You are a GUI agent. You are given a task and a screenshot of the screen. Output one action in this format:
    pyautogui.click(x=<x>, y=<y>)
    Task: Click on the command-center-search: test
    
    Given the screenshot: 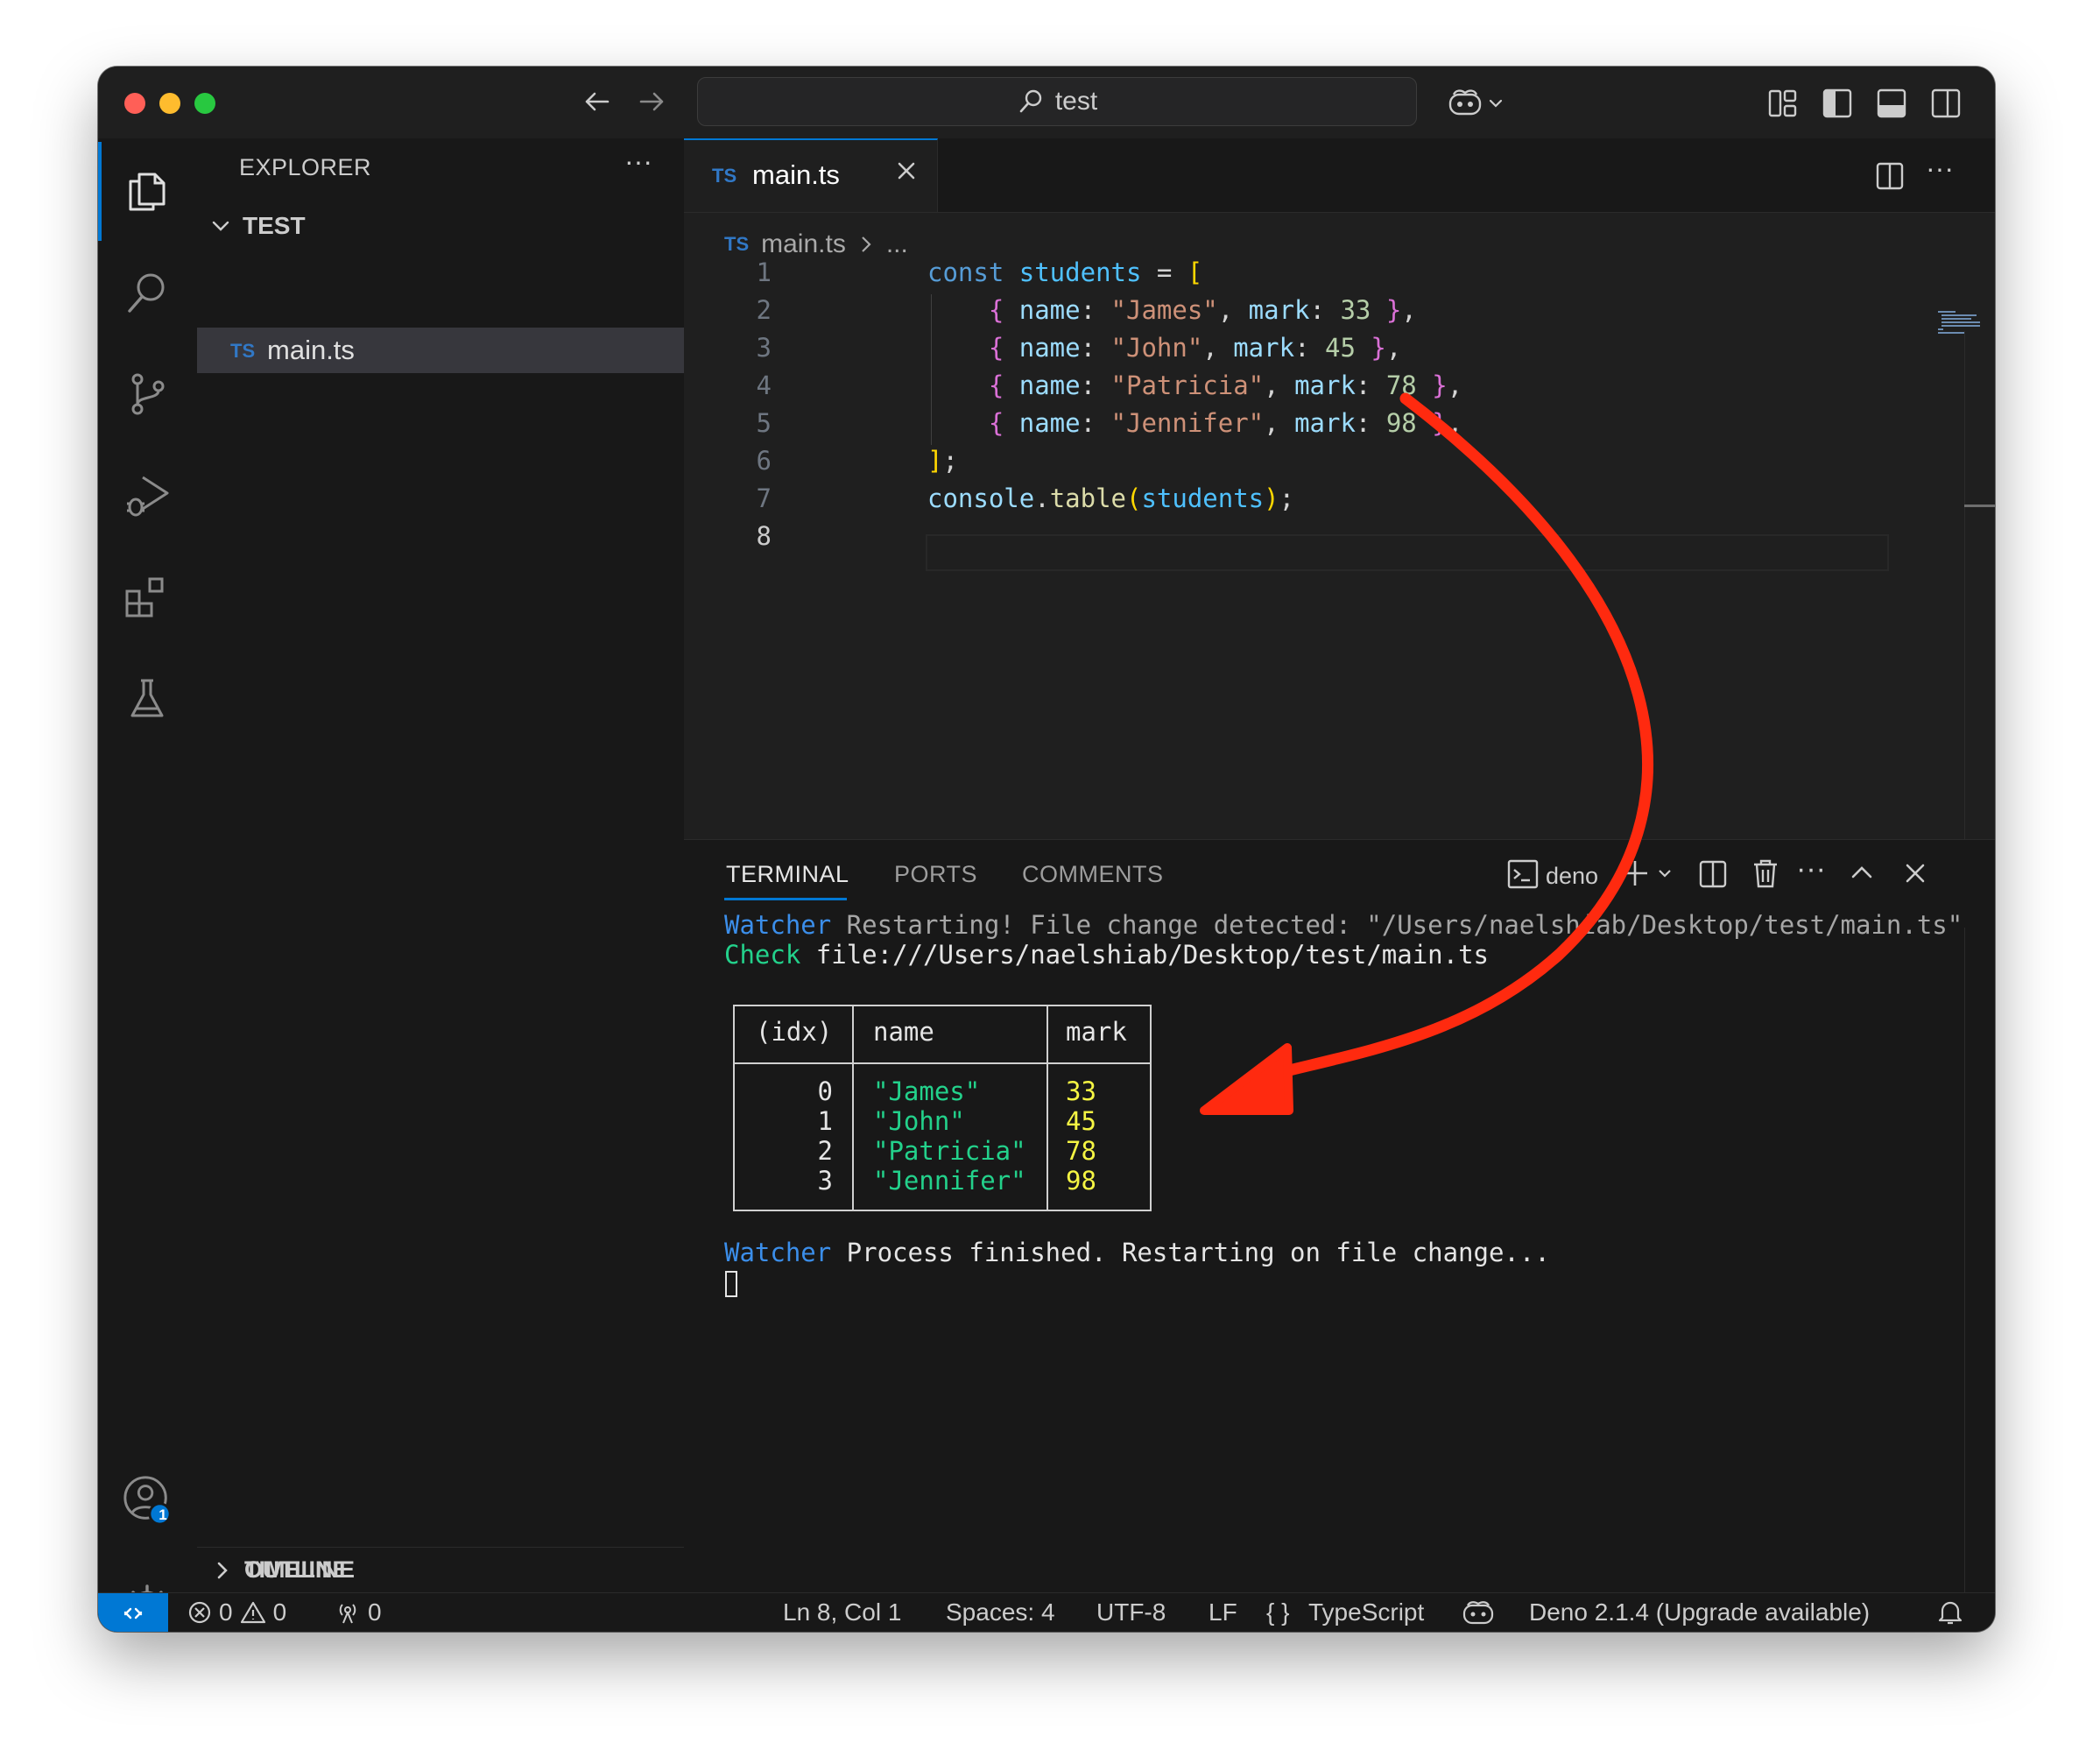 What is the action you would take?
    pyautogui.click(x=1057, y=101)
    